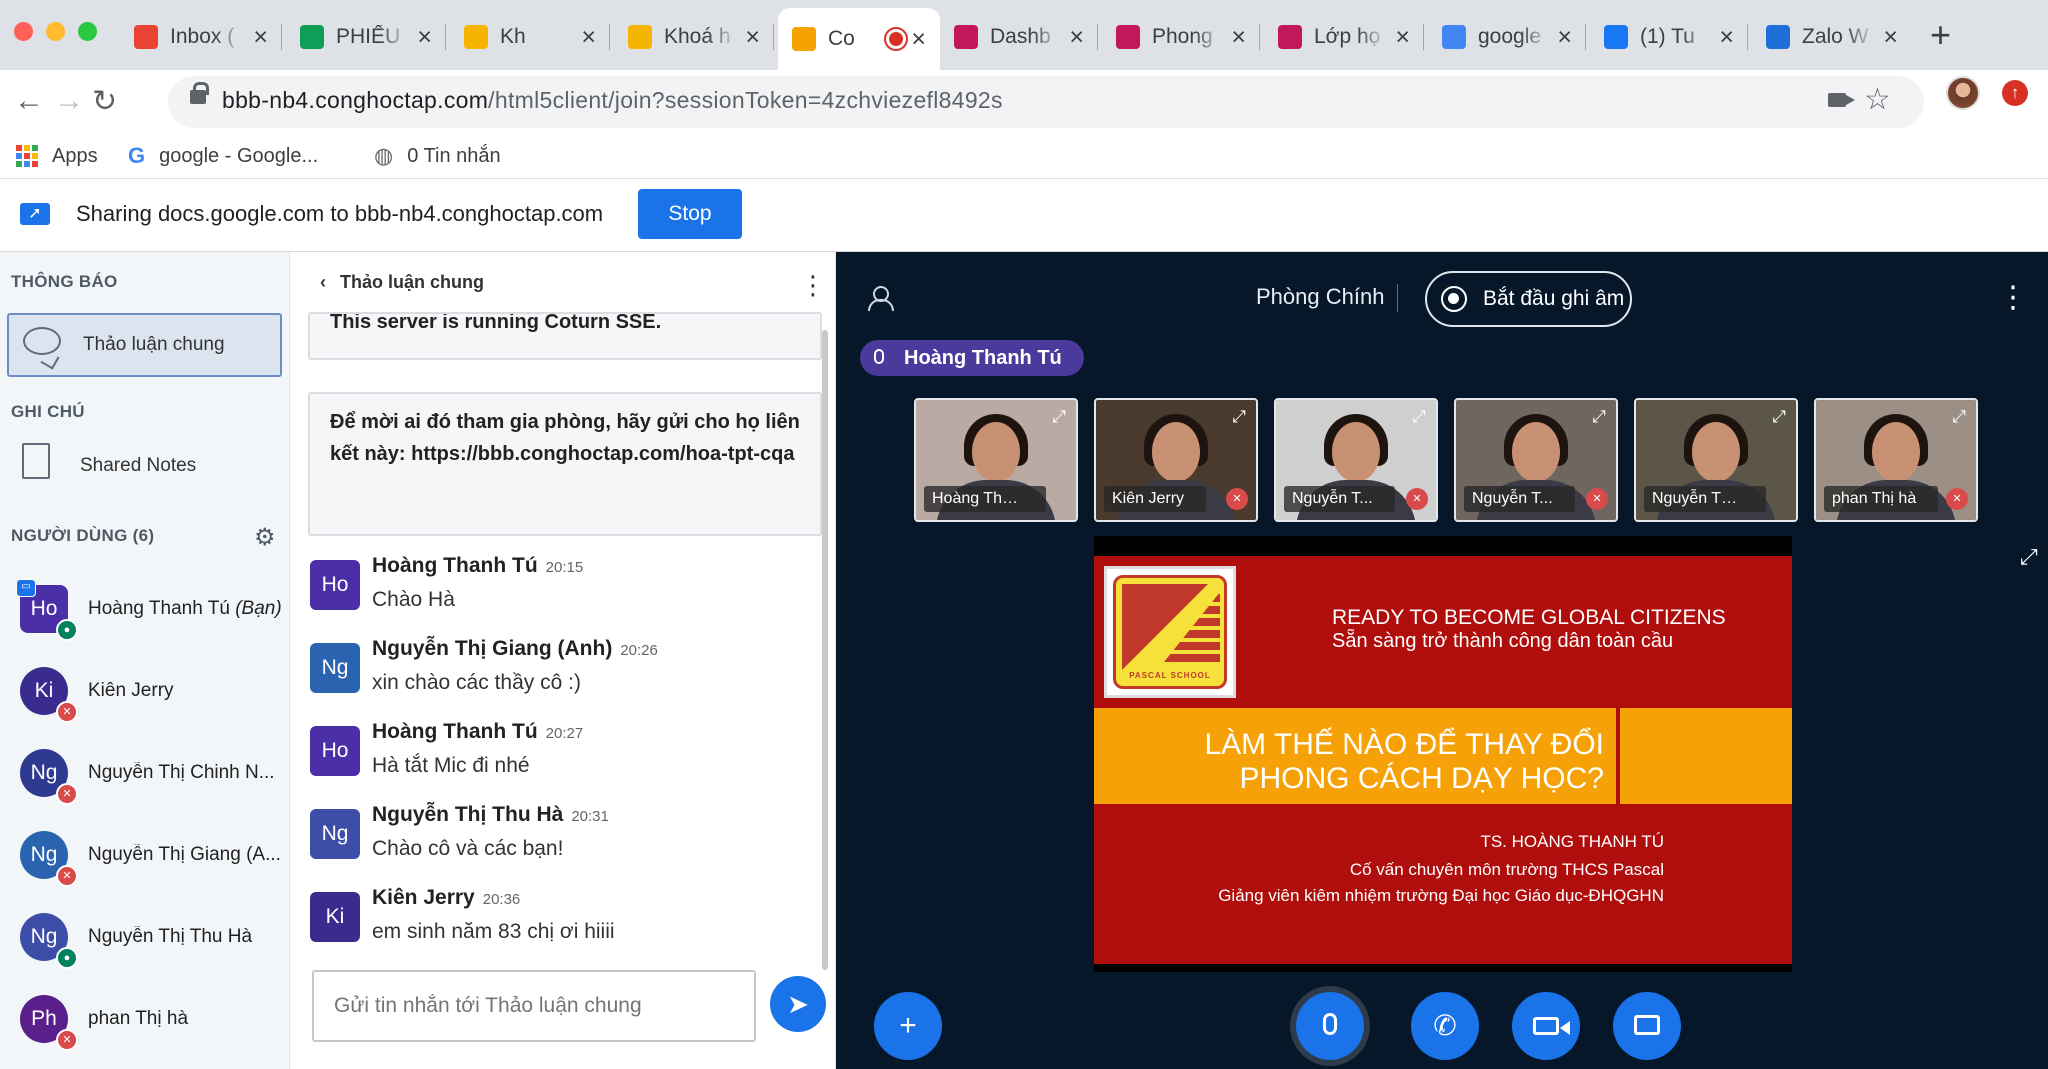 Image resolution: width=2048 pixels, height=1069 pixels. I want to click on notes-icon, so click(33, 467).